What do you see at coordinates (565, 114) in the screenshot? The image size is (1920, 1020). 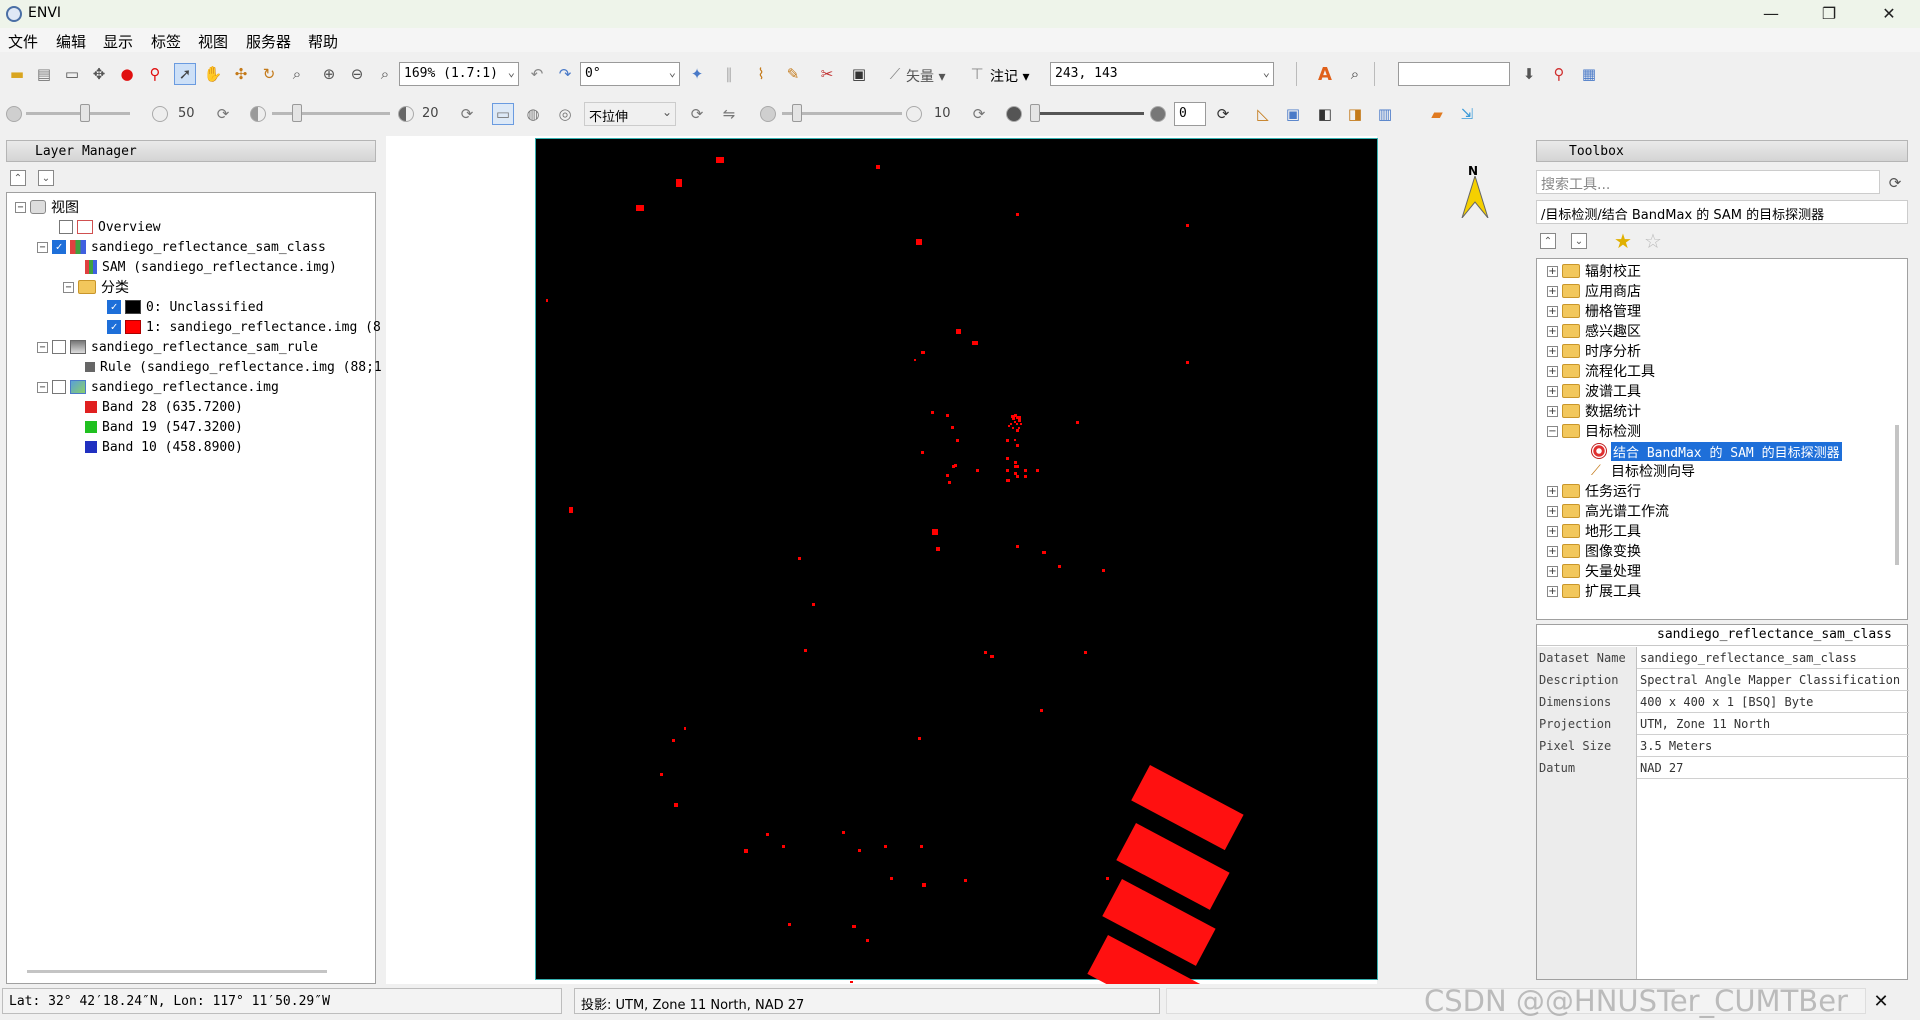 I see `stretch-settings-icon: ◎` at bounding box center [565, 114].